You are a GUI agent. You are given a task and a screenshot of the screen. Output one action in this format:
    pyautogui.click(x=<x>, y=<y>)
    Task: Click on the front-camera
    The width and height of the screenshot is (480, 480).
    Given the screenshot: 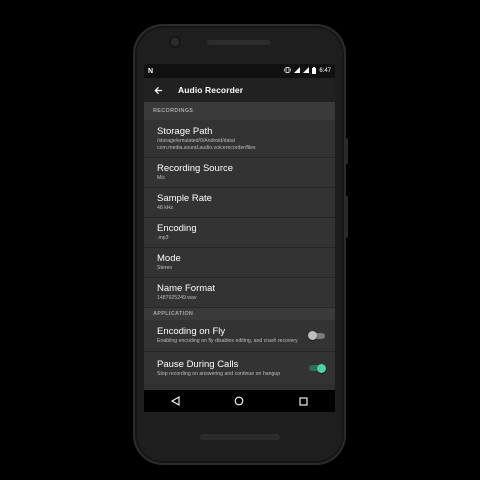 What is the action you would take?
    pyautogui.click(x=175, y=42)
    